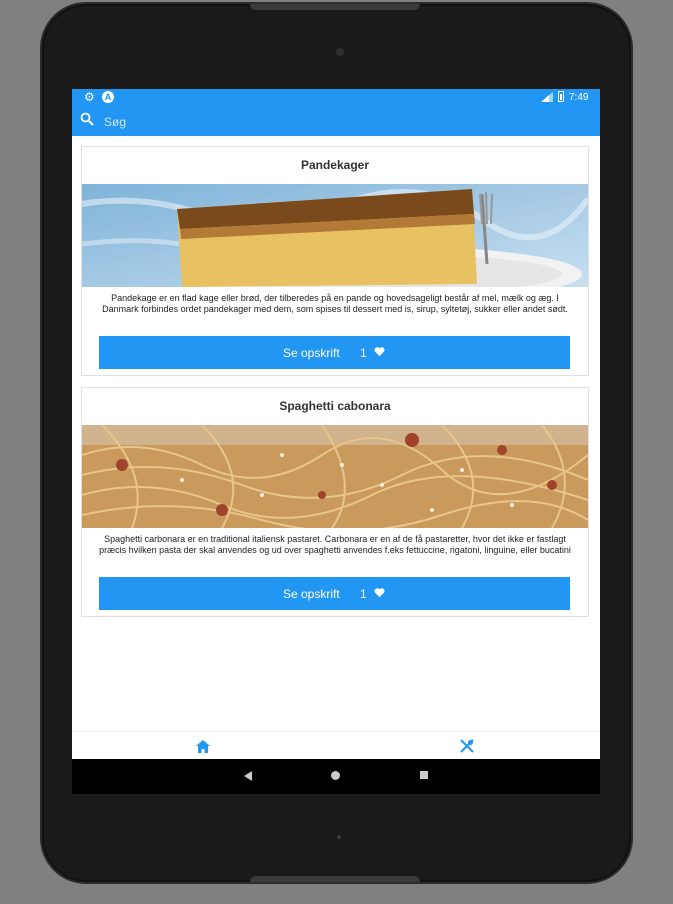 The width and height of the screenshot is (673, 904). I want to click on signal-icon, so click(547, 97).